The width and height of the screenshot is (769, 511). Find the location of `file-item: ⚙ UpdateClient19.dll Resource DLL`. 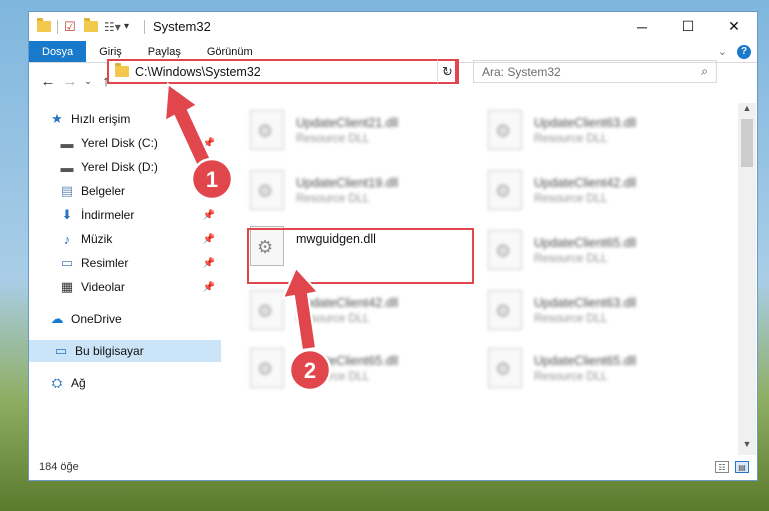

file-item: ⚙ UpdateClient19.dll Resource DLL is located at coordinates (360, 194).